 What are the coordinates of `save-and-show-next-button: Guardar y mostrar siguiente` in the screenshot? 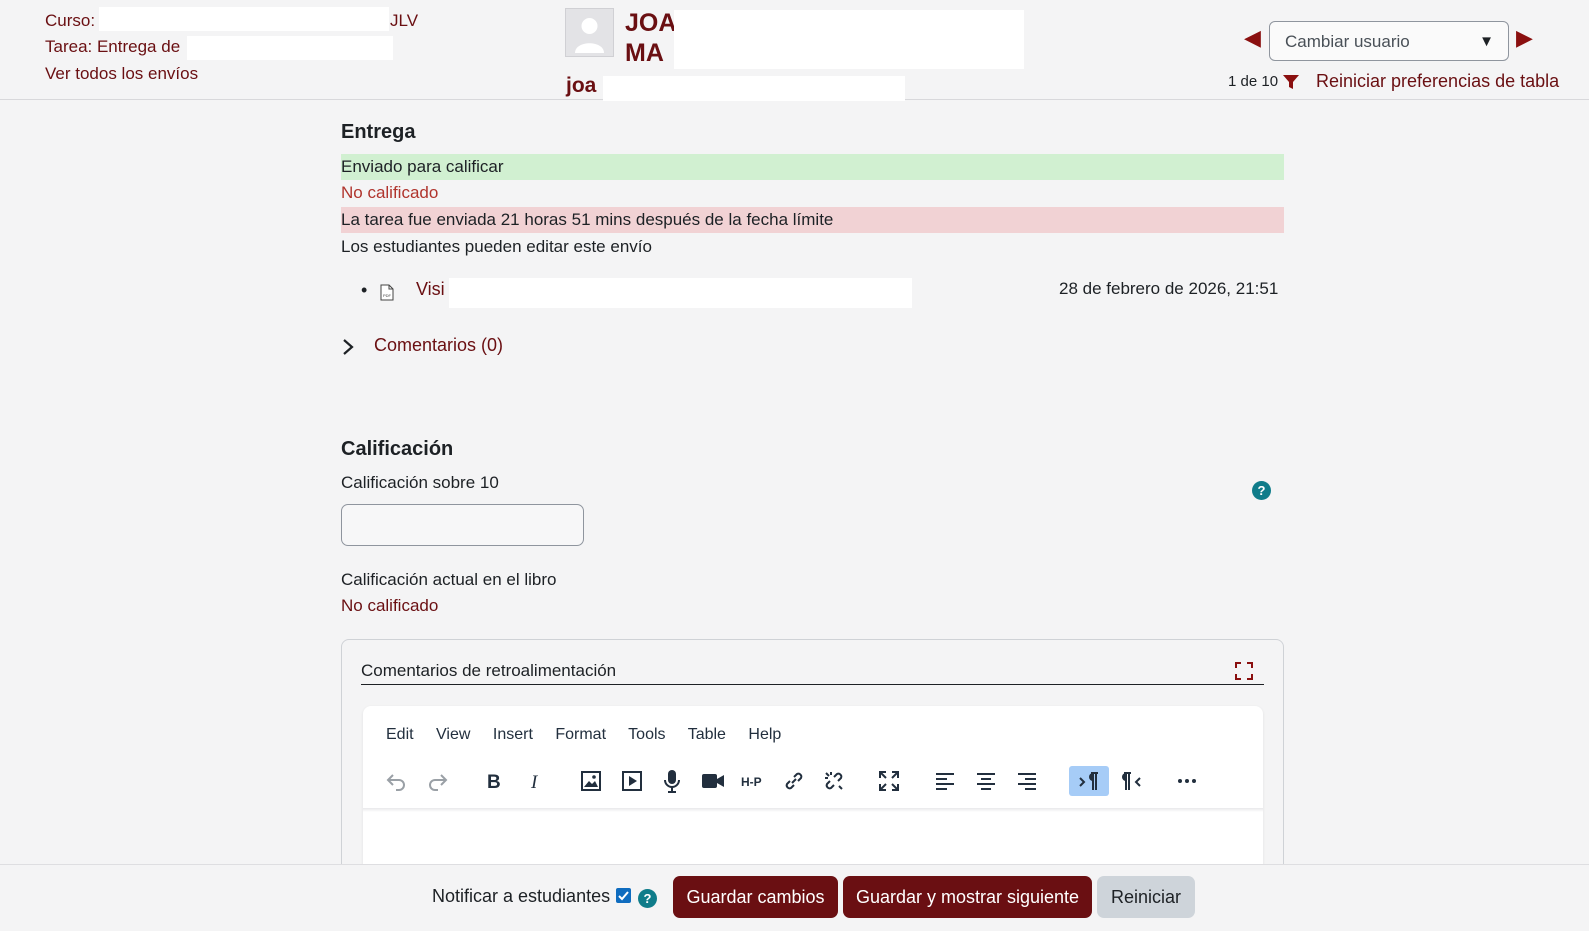 It's located at (967, 897).